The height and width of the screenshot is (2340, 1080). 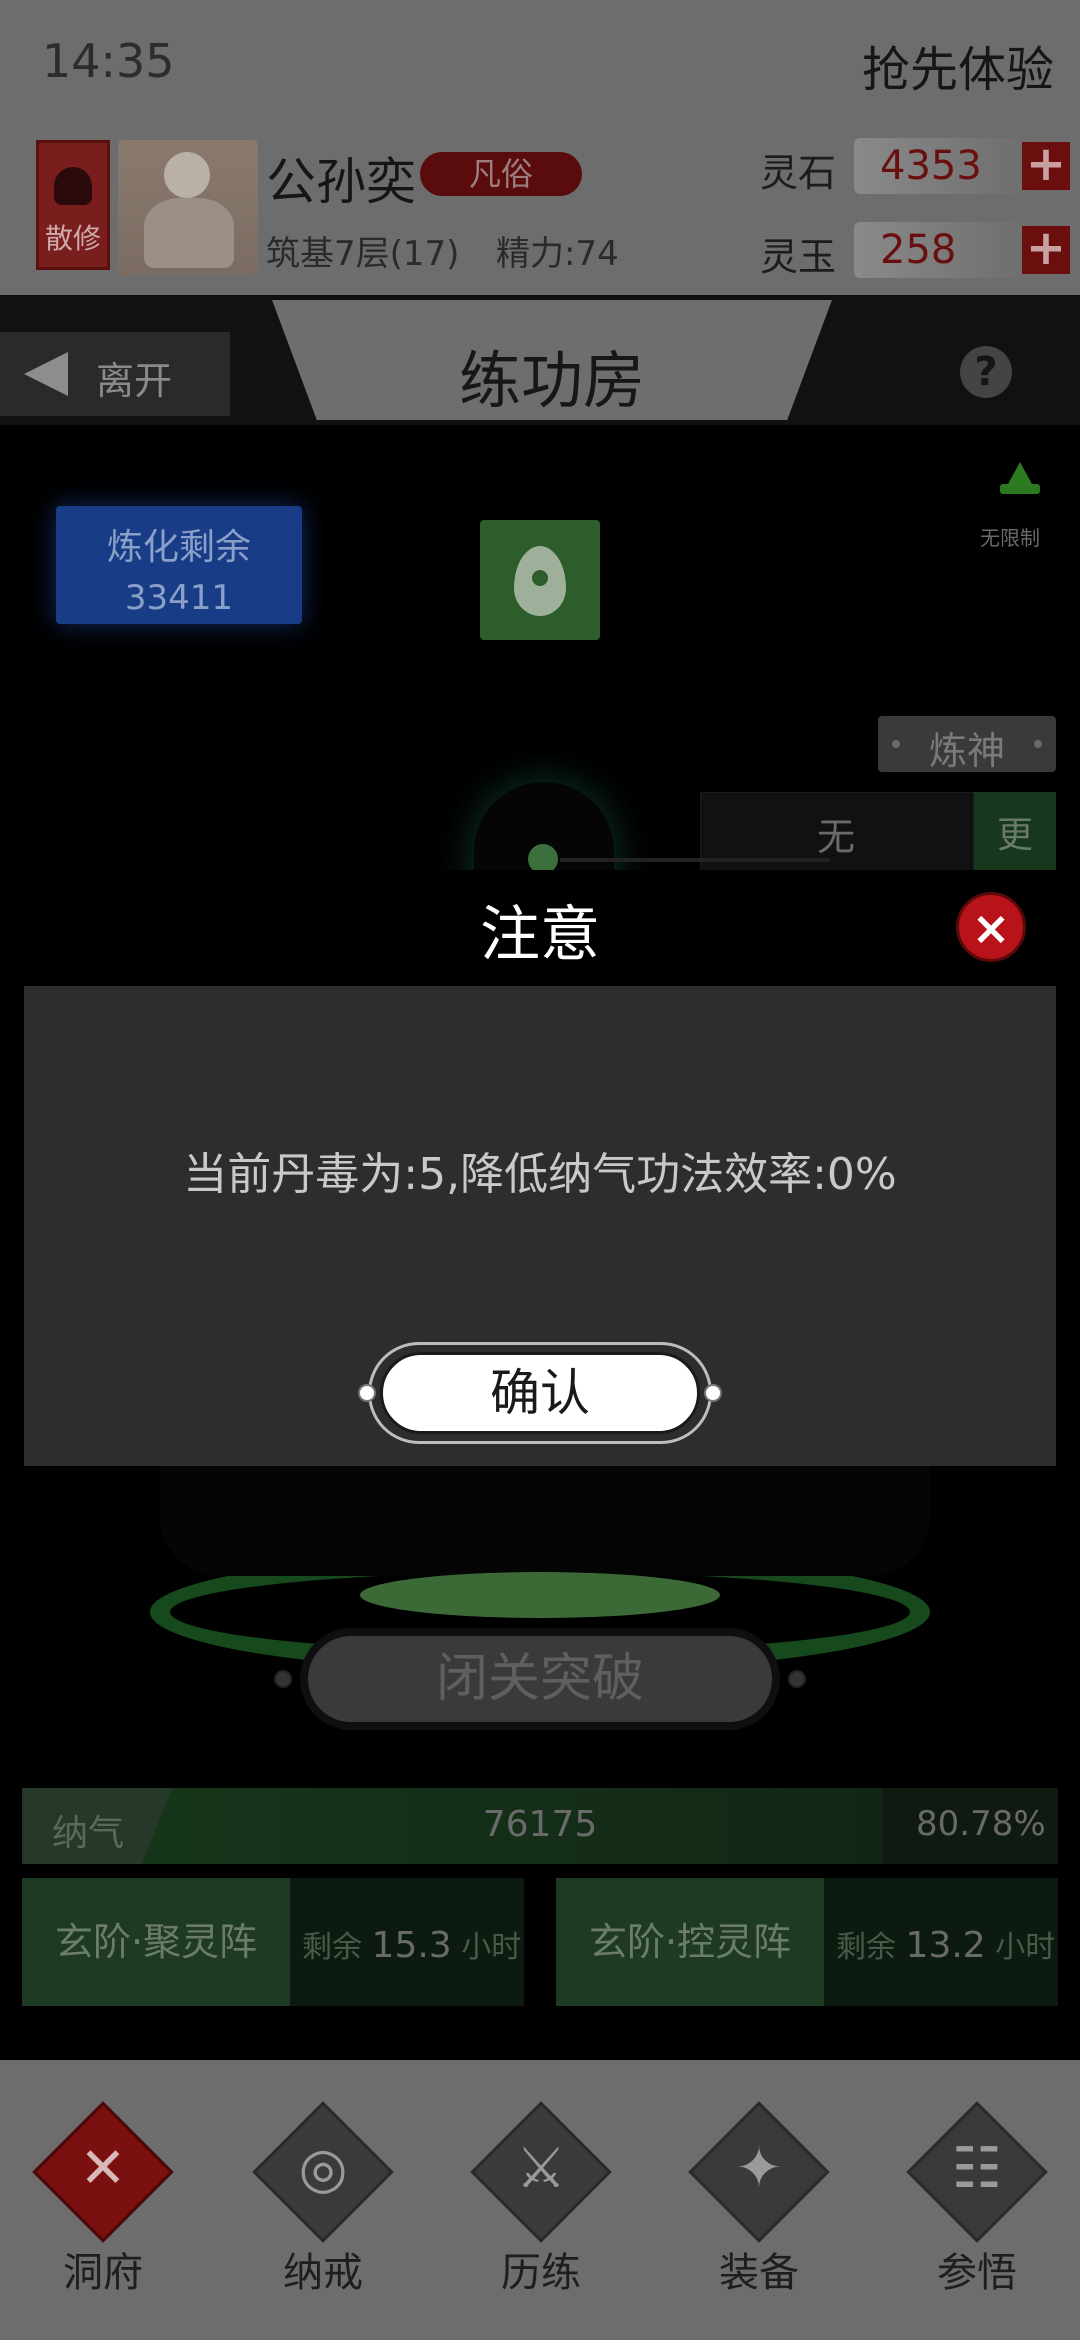 What do you see at coordinates (798, 257) in the screenshot?
I see `spirit-jade-label: 灵玉` at bounding box center [798, 257].